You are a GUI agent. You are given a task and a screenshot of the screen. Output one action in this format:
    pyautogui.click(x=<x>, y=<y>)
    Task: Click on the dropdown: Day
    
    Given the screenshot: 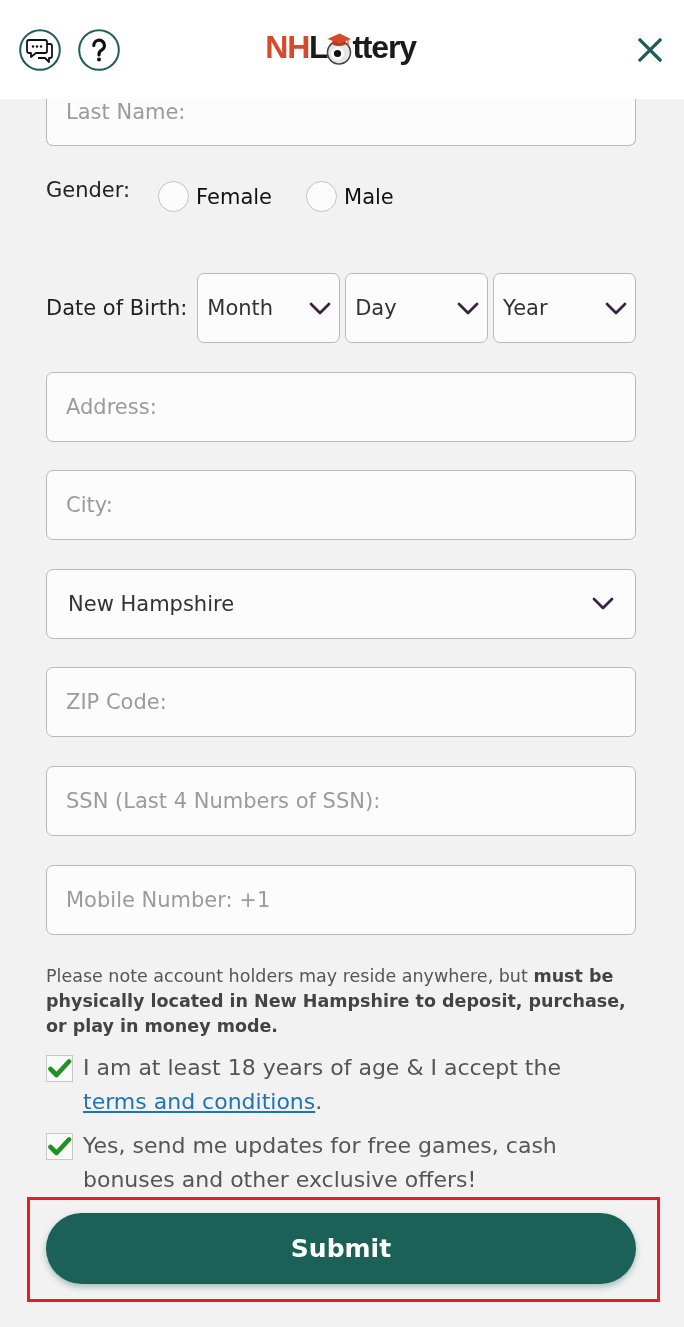 What is the action you would take?
    pyautogui.click(x=417, y=308)
    